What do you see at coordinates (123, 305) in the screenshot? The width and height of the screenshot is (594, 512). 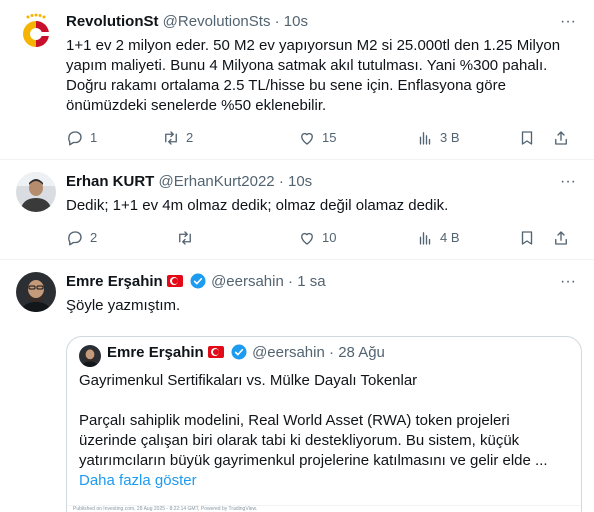 I see `tweet-text: Şöyle yazmıştım.` at bounding box center [123, 305].